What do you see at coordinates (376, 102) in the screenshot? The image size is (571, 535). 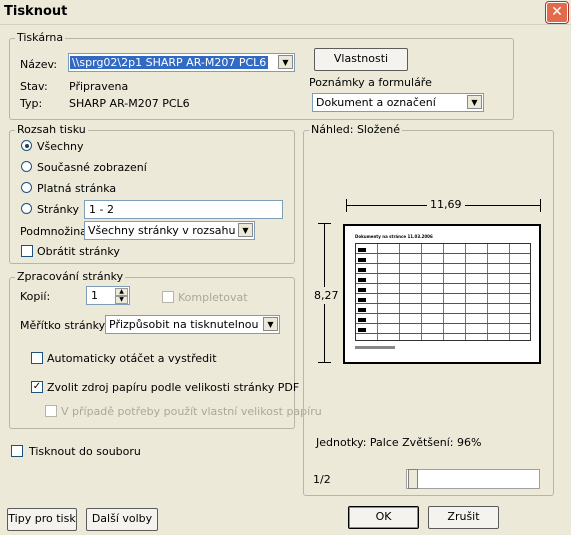 I see `notes-forms-value: Dokument a označení` at bounding box center [376, 102].